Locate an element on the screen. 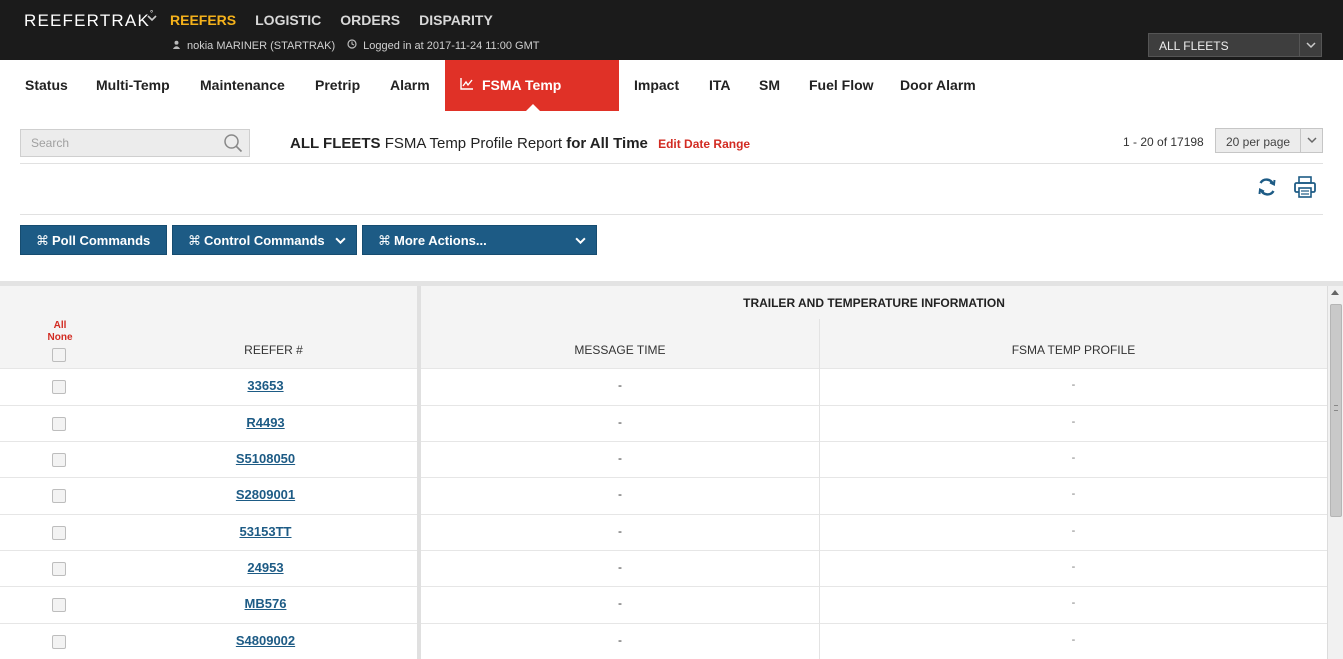 This screenshot has height=659, width=1343. vertical-scrollbar is located at coordinates (1335, 472).